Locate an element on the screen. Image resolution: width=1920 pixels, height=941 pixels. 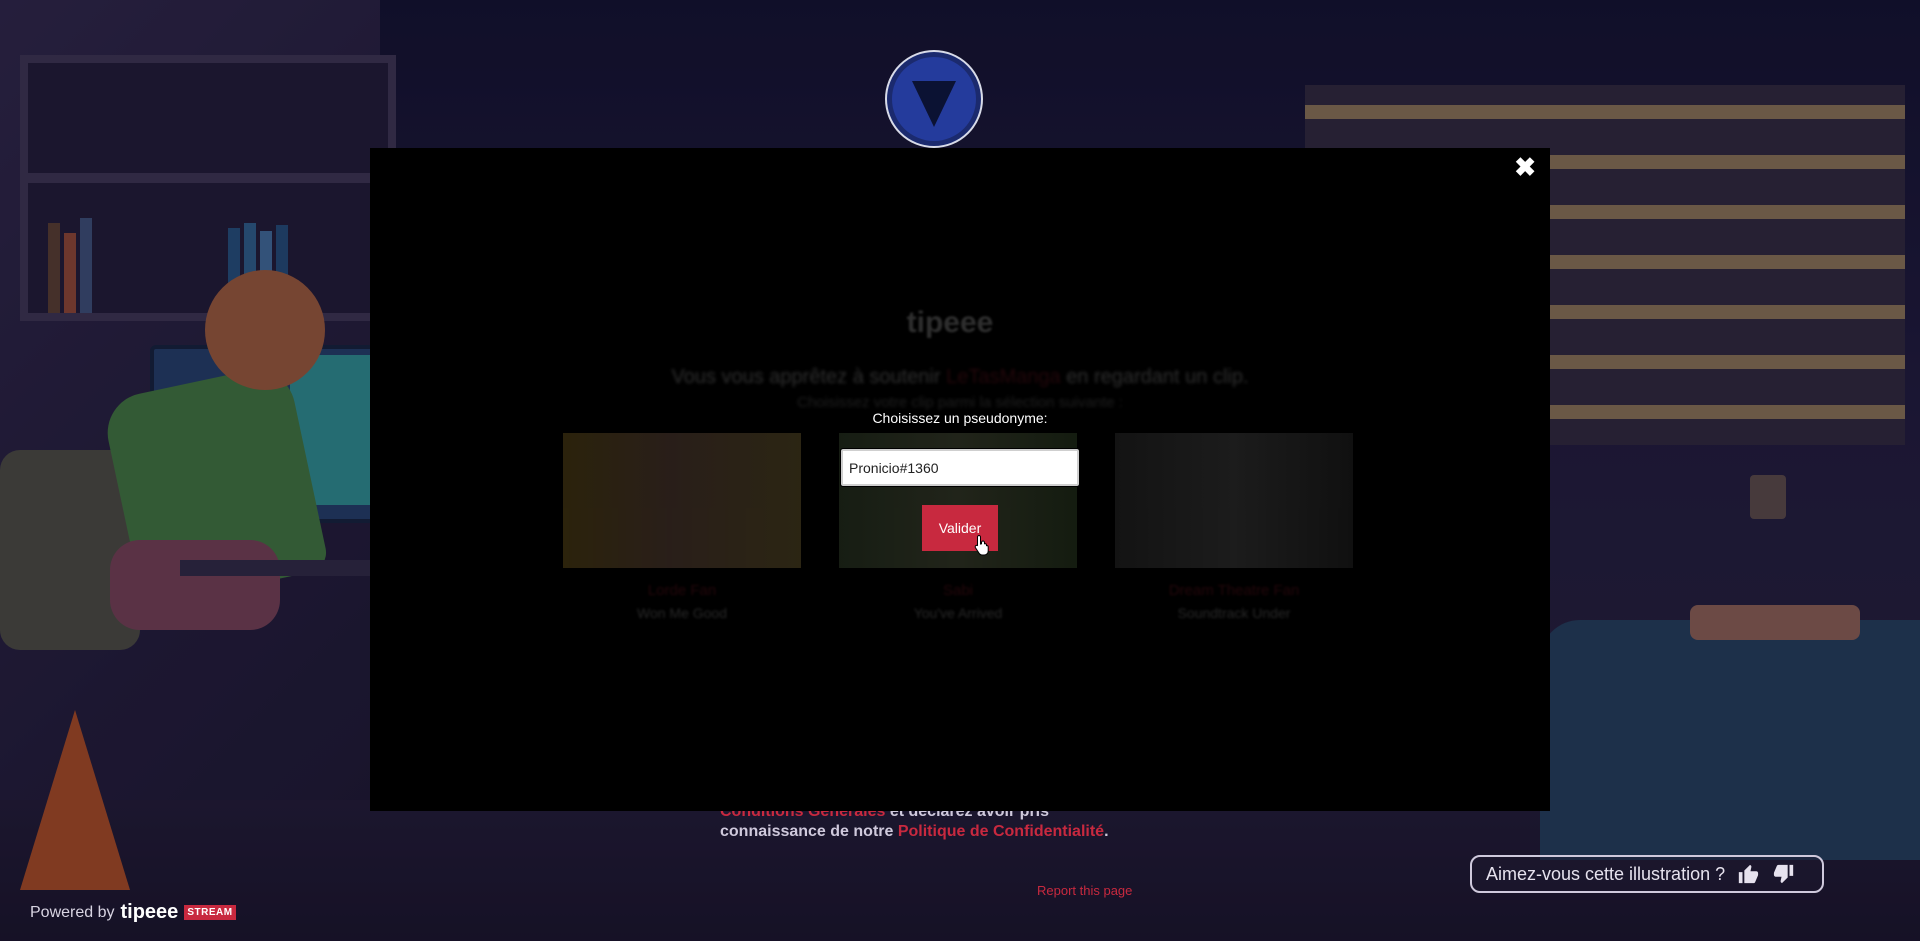
legal-text: . is located at coordinates (1106, 831).